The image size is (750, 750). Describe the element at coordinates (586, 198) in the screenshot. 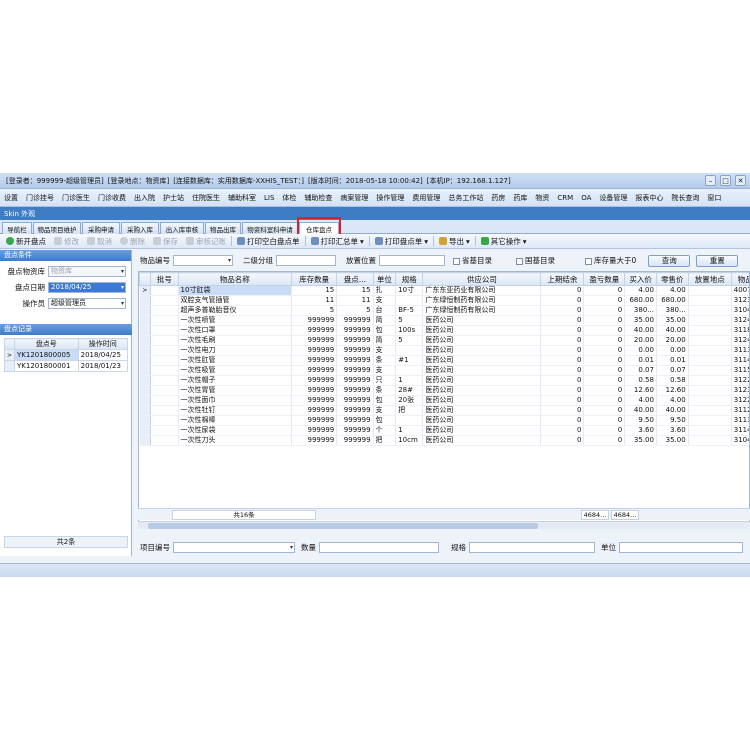

I see `menu-item: OA` at that location.